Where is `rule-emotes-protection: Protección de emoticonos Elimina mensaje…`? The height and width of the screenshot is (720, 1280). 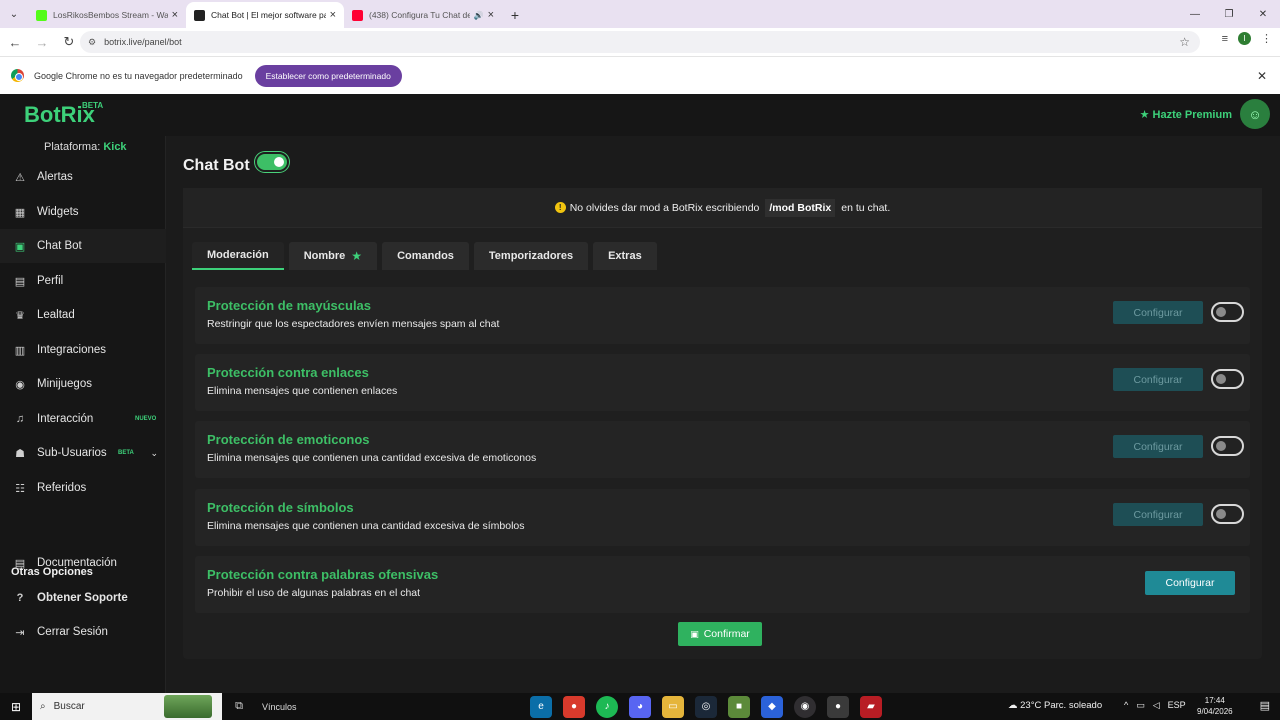
rule-emotes-protection: Protección de emoticonos Elimina mensaje… is located at coordinates (722, 449).